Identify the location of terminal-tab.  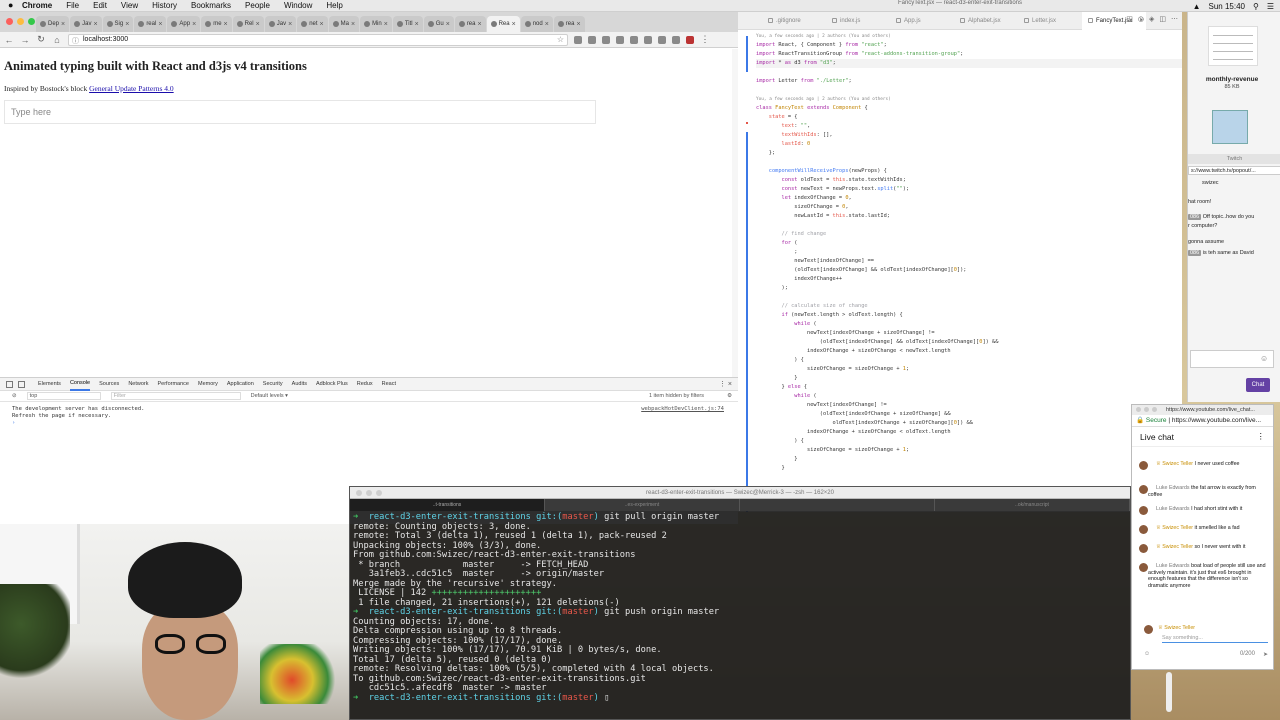
(837, 505).